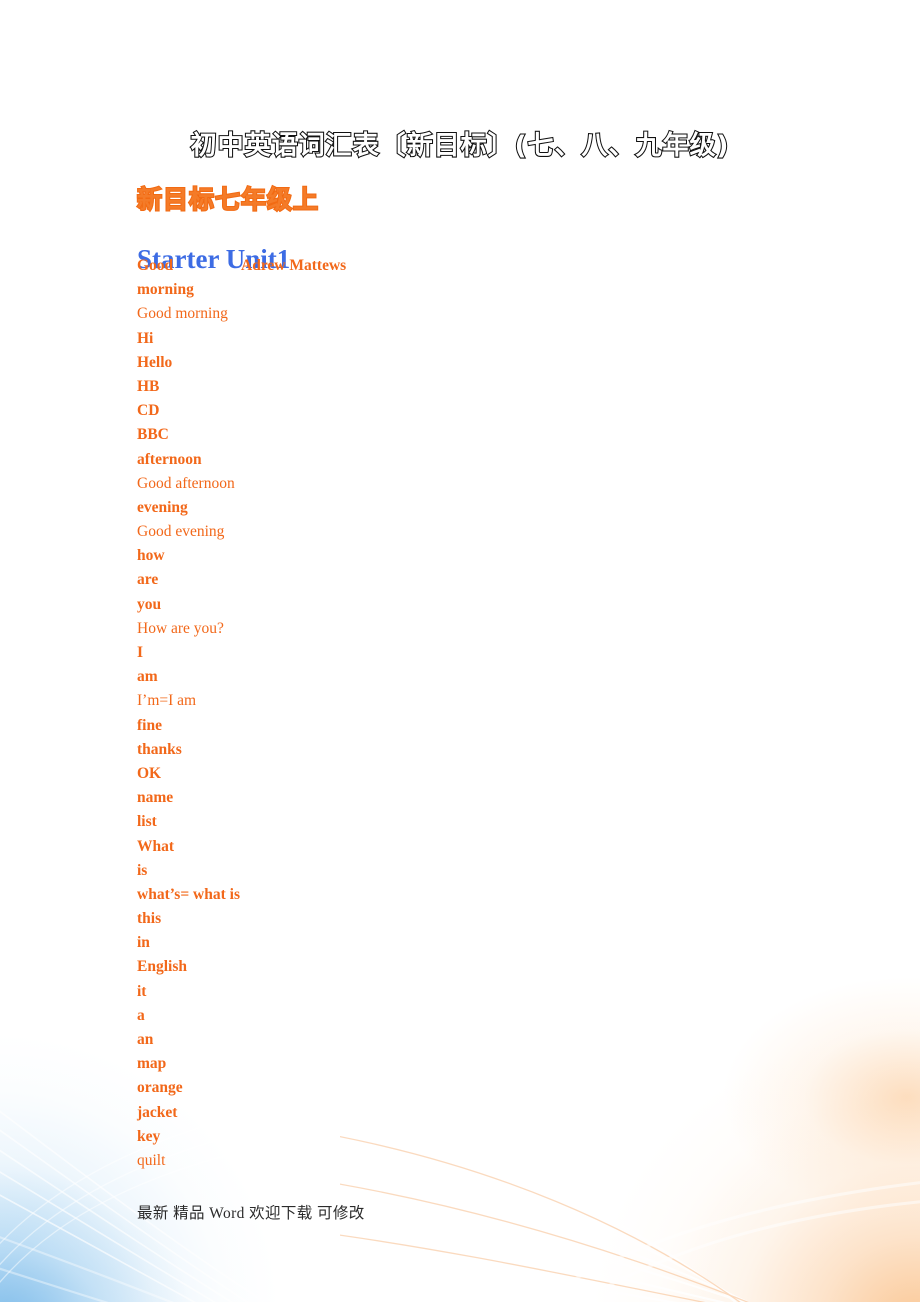  Describe the element at coordinates (457, 967) in the screenshot. I see `vocab-row: English` at that location.